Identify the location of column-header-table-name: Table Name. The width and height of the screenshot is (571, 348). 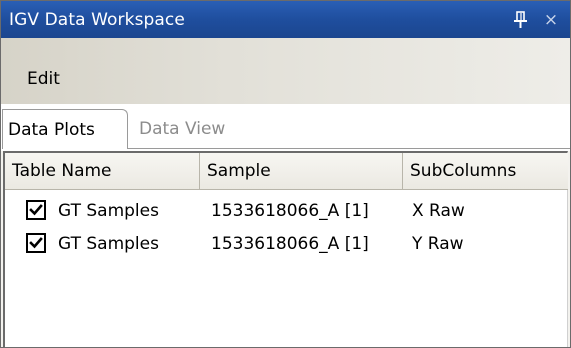
(102, 171).